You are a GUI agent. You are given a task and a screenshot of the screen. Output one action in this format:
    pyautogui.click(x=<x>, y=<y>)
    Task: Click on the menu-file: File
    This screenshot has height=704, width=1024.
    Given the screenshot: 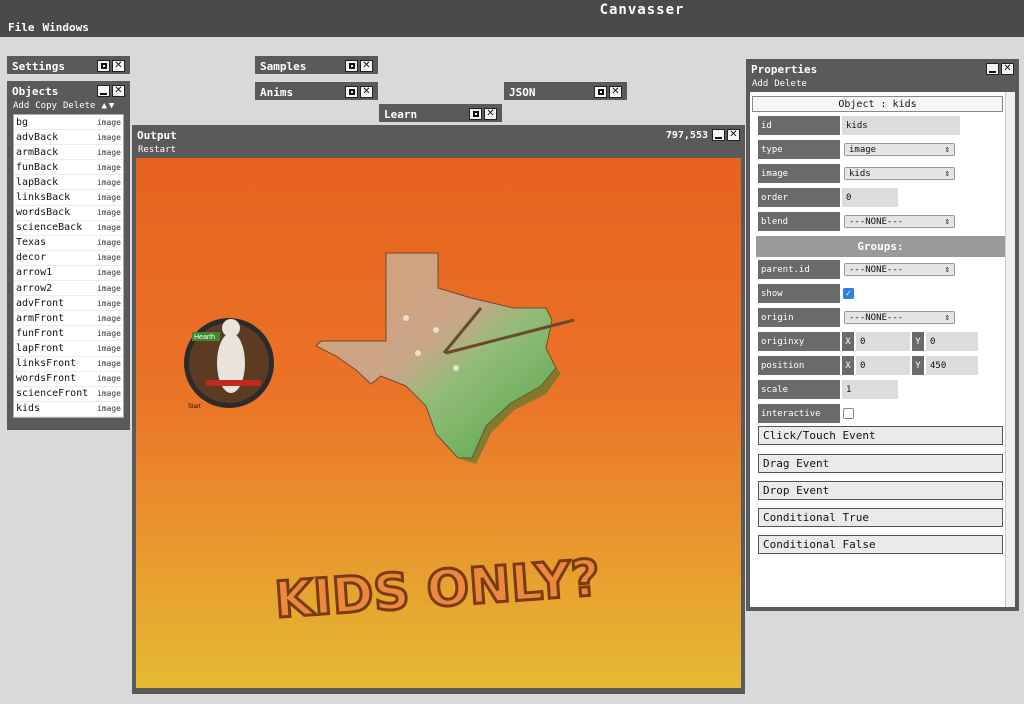 What is the action you would take?
    pyautogui.click(x=21, y=27)
    